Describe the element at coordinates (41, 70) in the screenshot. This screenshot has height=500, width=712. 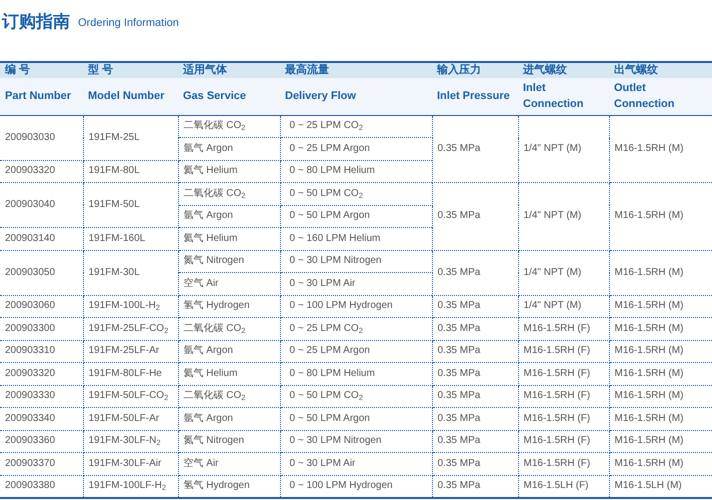
I see `column-header-chinese: 编 号` at that location.